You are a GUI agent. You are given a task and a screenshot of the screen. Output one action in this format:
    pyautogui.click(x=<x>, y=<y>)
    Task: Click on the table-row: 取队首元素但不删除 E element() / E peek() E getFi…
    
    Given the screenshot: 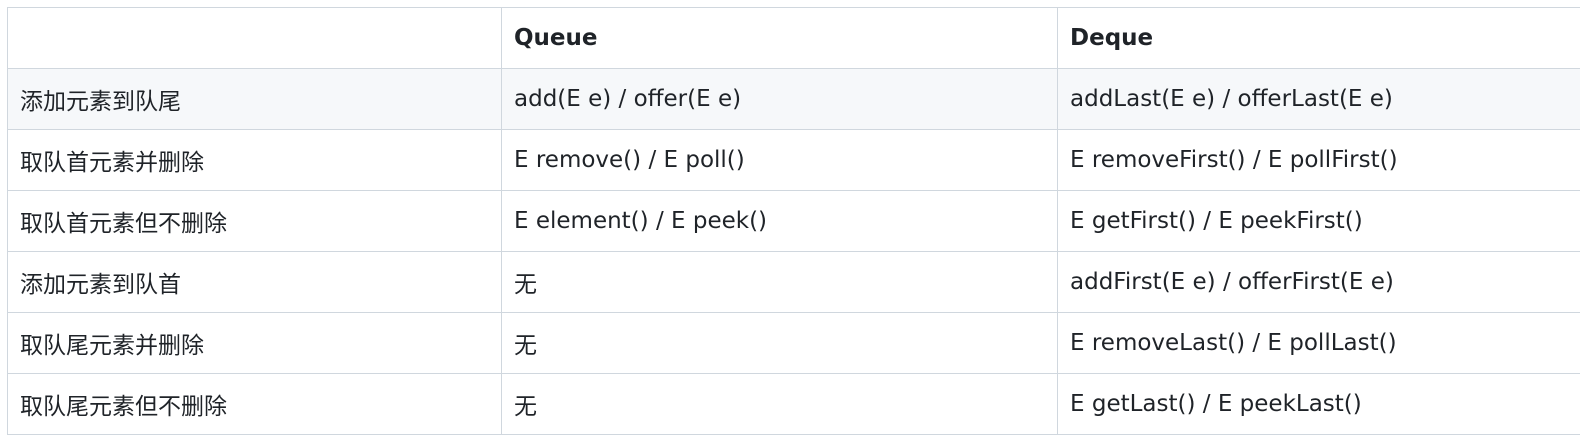 What is the action you would take?
    pyautogui.click(x=793, y=221)
    